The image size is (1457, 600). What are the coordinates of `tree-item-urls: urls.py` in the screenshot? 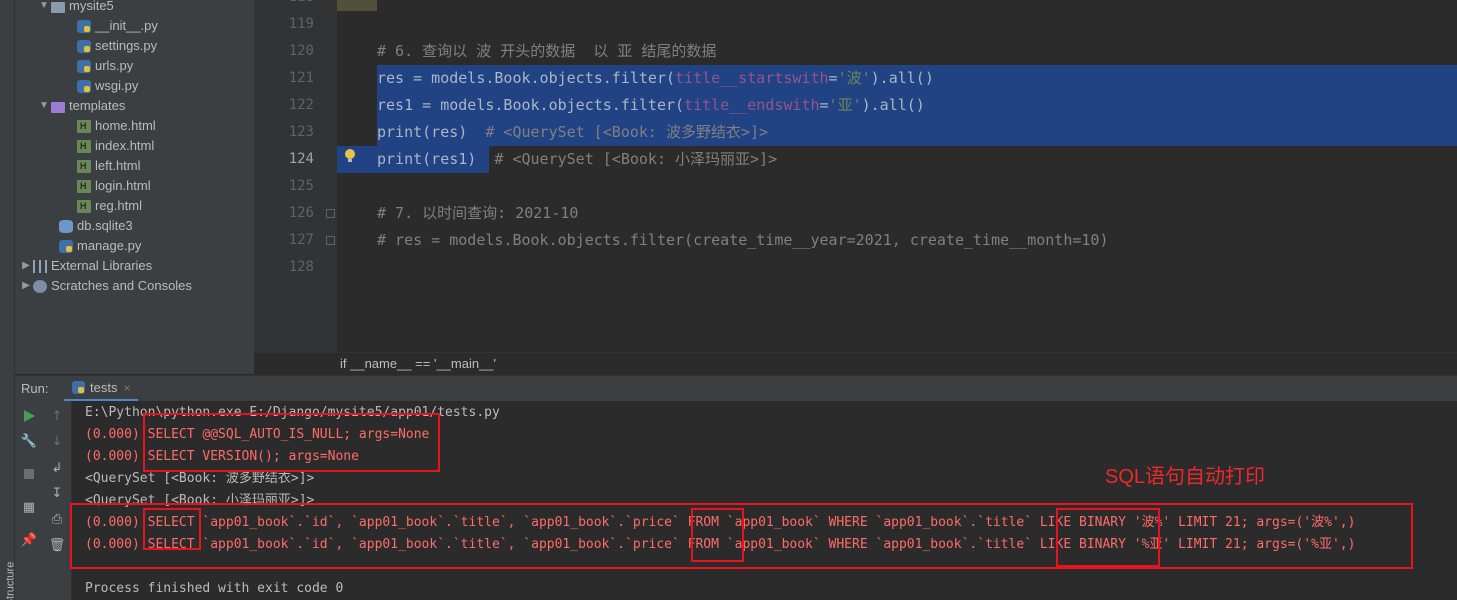 It's located at (105, 66).